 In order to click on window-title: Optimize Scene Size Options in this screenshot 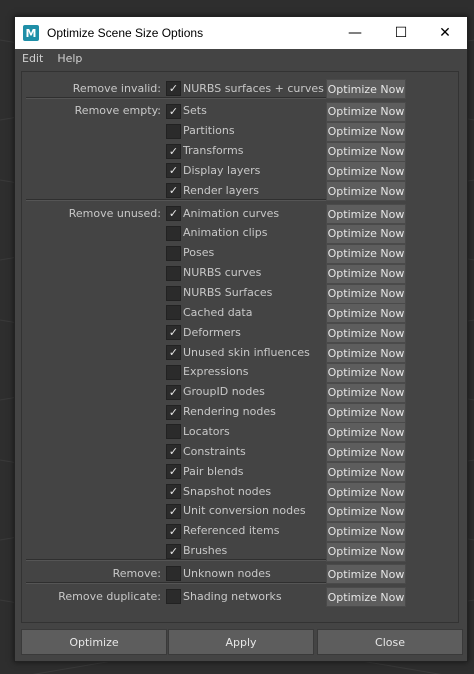, I will do `click(125, 33)`.